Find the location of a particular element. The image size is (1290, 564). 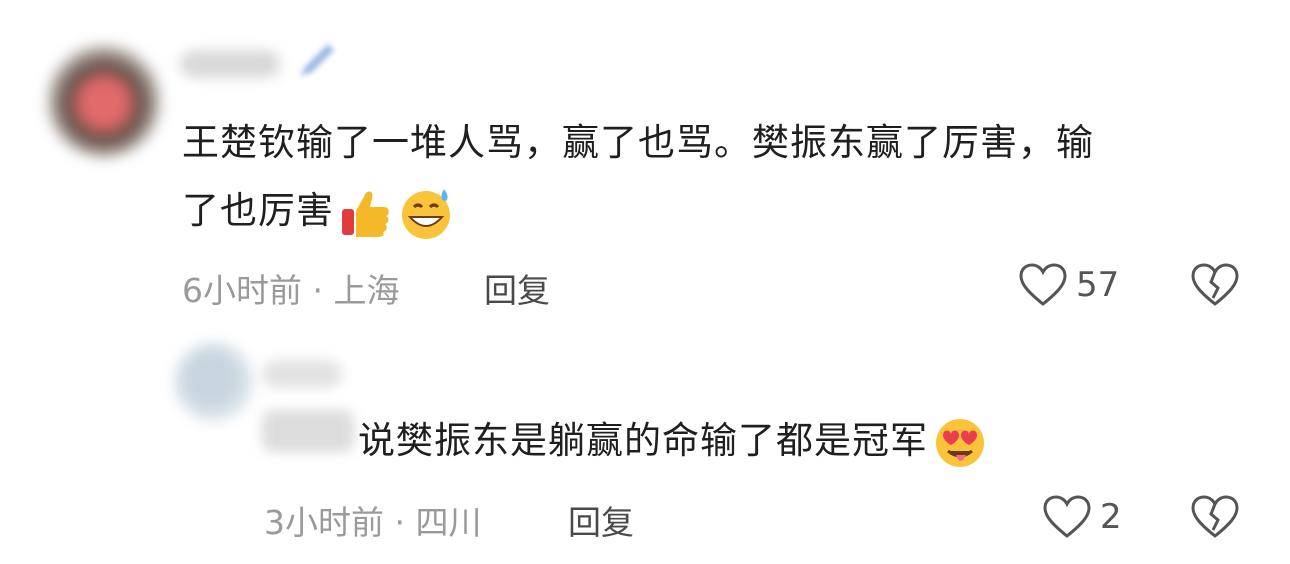

heart-eyes-tongue-icon is located at coordinates (960, 442).